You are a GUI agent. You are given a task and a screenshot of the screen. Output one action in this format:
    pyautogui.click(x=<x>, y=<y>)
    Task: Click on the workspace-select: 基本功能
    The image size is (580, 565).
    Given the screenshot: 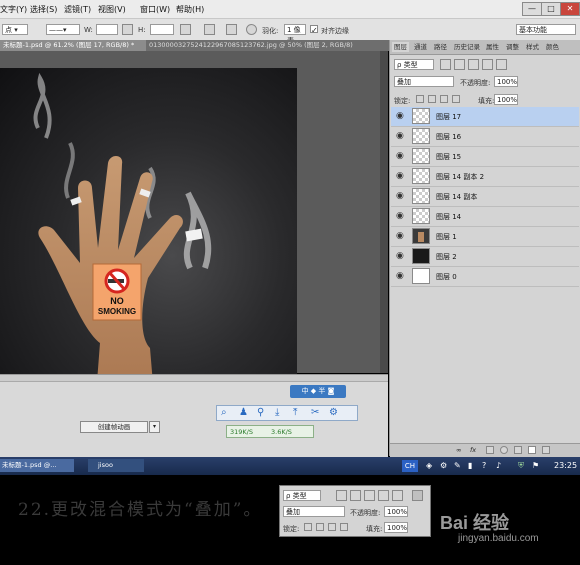 What is the action you would take?
    pyautogui.click(x=546, y=29)
    